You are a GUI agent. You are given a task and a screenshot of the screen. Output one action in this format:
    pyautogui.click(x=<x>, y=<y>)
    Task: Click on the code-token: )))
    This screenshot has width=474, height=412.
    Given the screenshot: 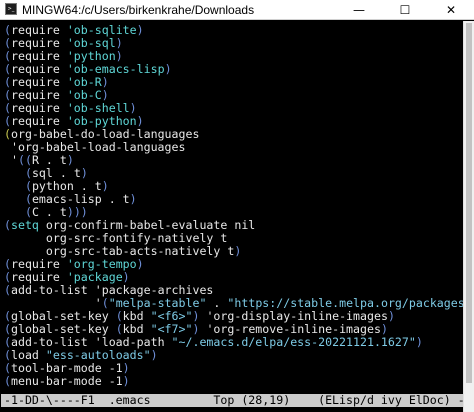 What is the action you would take?
    pyautogui.click(x=77, y=212)
    